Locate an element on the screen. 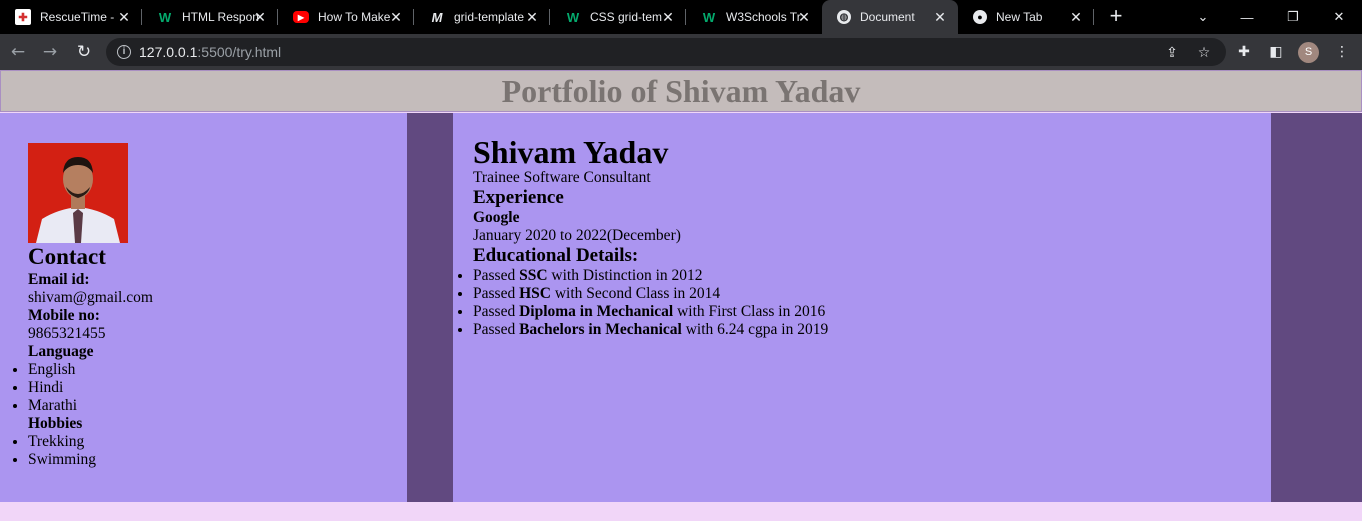 The height and width of the screenshot is (521, 1362). back-button: ← is located at coordinates (18, 52).